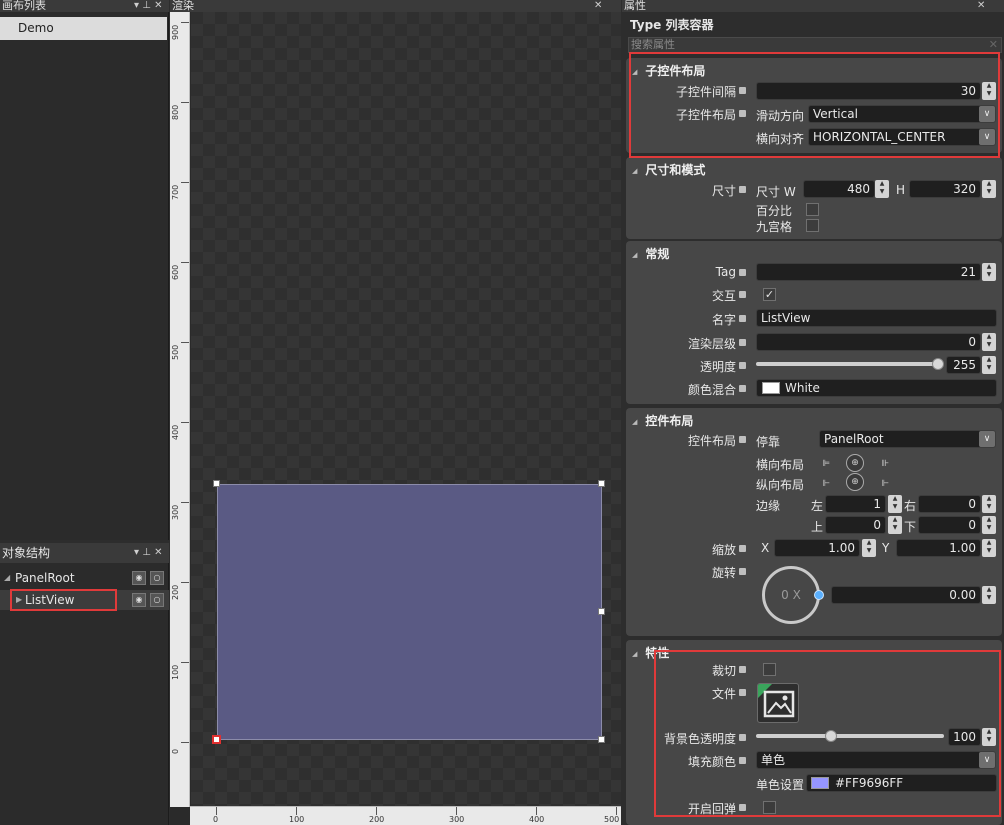 The image size is (1004, 825). What do you see at coordinates (817, 548) in the screenshot?
I see `scale-x-input: 1.00` at bounding box center [817, 548].